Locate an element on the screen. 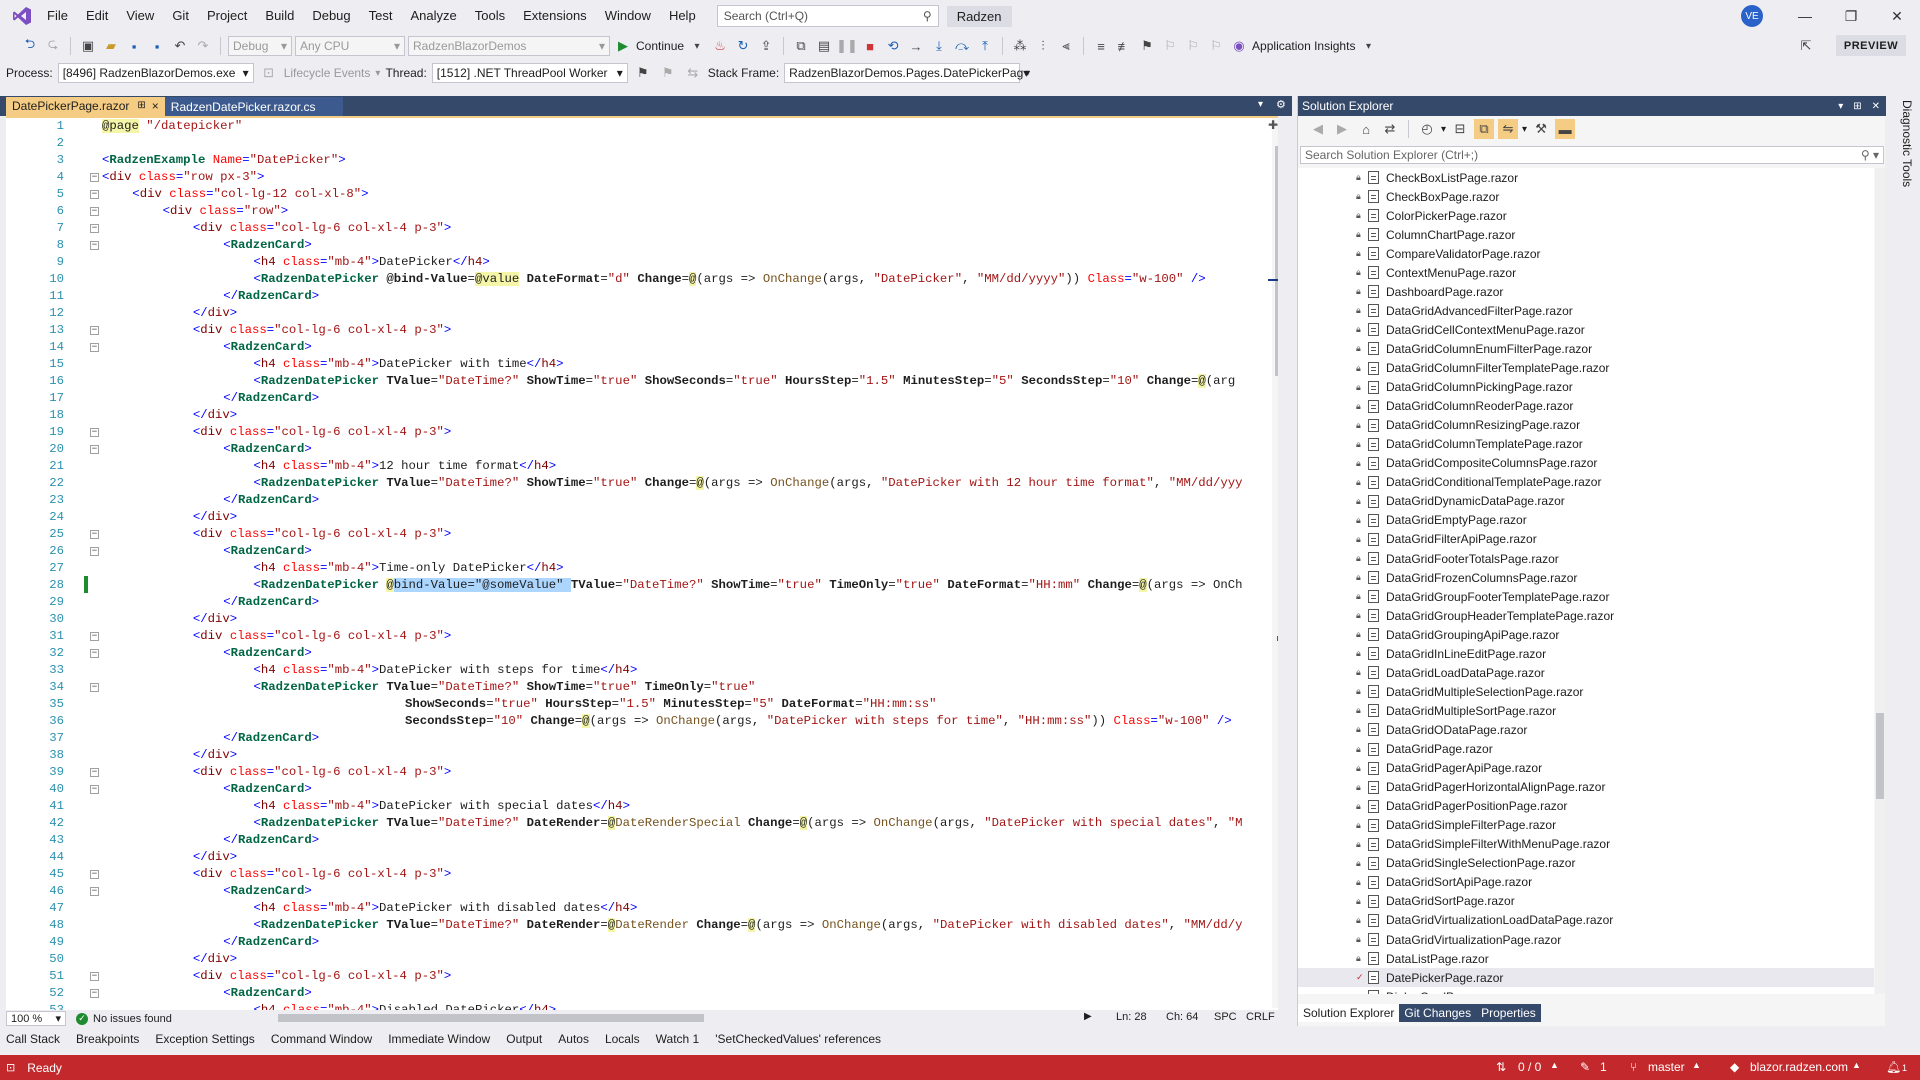  code-line: 39 − <div class="col-lg-6 col-xl-4 p-3"> is located at coordinates (638, 772).